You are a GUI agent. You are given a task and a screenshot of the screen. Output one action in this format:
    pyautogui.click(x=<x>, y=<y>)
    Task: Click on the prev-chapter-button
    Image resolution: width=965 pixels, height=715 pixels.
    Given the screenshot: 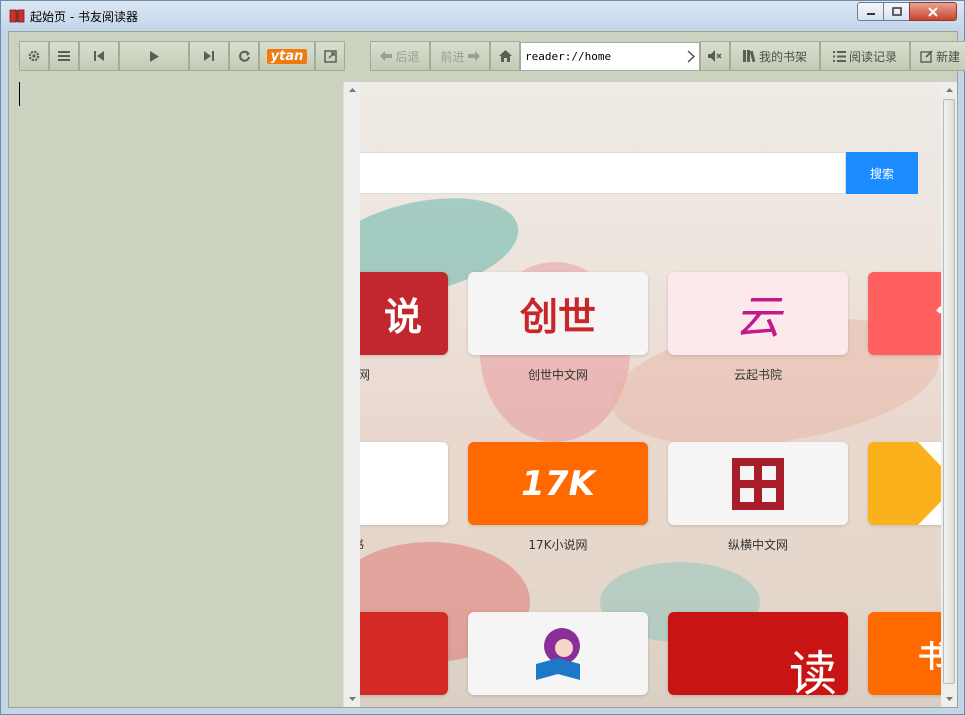 What is the action you would take?
    pyautogui.click(x=99, y=56)
    